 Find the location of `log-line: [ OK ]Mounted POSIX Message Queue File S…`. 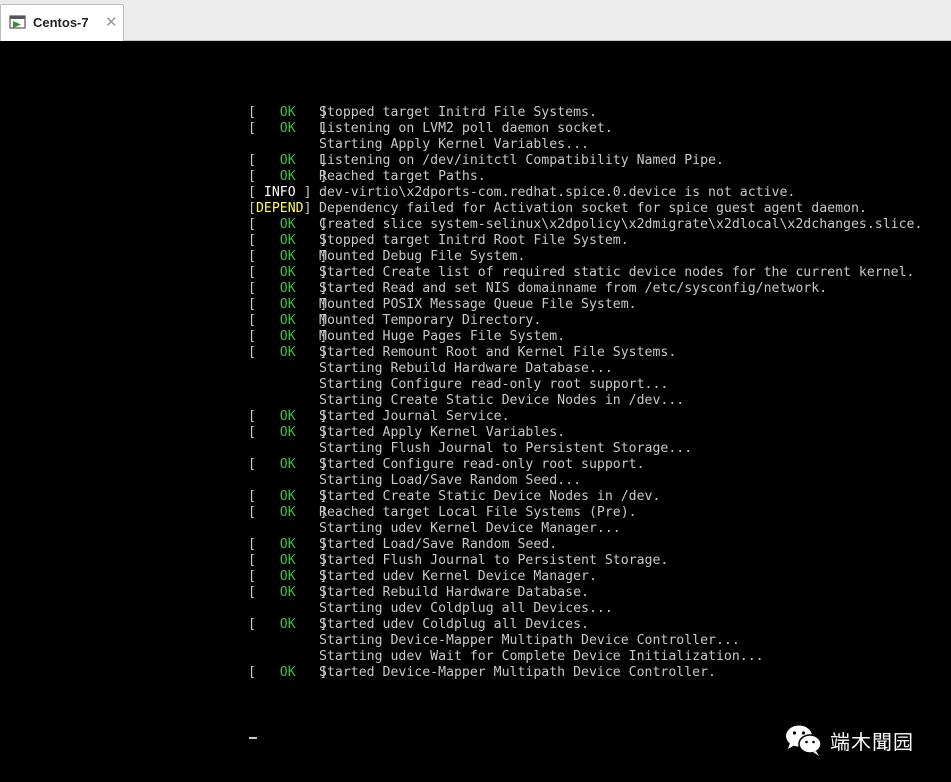

log-line: [ OK ]Mounted POSIX Message Queue File S… is located at coordinates (585, 305).